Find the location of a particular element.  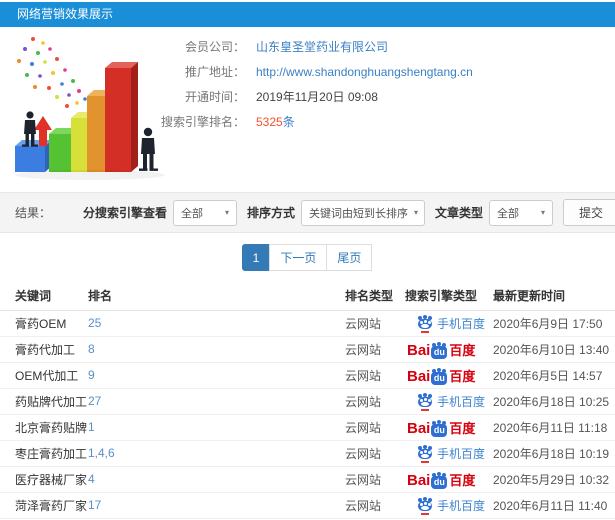

header-update-time: 最新更新时间 is located at coordinates (554, 296).